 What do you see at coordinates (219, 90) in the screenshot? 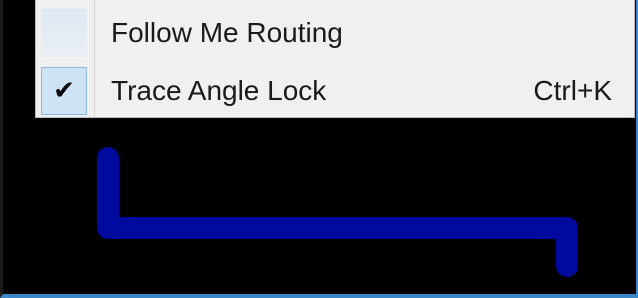
I see `menu-item-label: Trace Angle Lock` at bounding box center [219, 90].